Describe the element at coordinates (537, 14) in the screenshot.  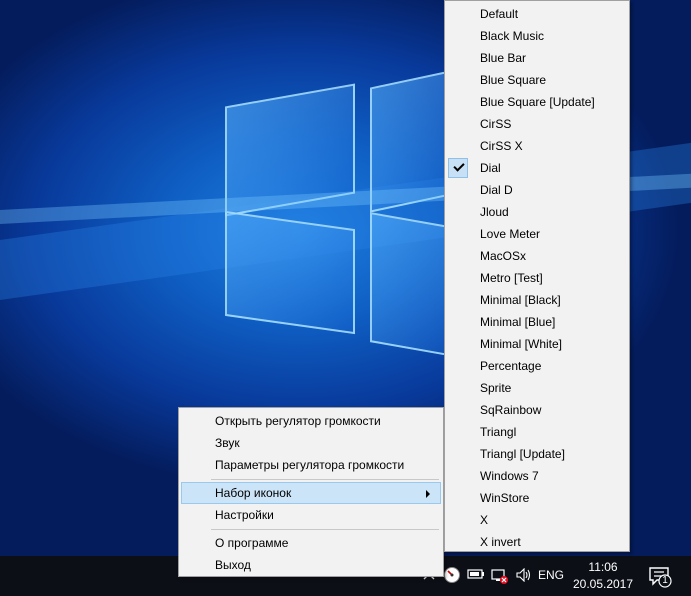
I see `skin-item-default: Default` at that location.